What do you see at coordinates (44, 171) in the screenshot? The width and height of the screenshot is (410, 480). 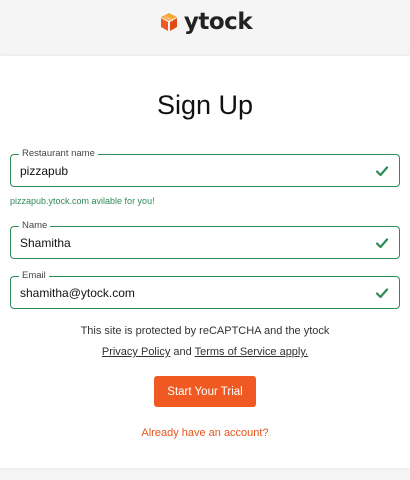 I see `restaurant-name-value: pizzapub` at bounding box center [44, 171].